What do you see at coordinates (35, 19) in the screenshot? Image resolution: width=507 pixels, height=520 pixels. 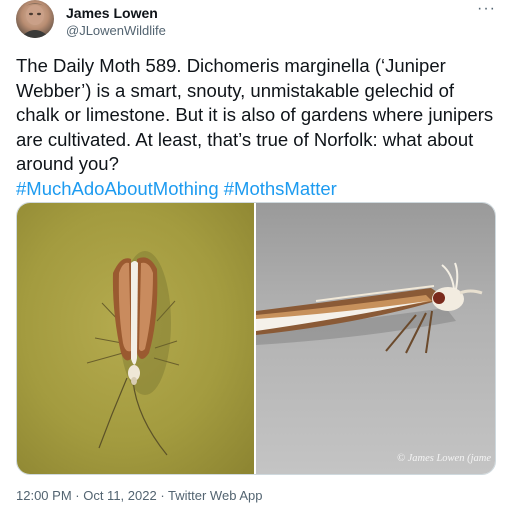 I see `avatar` at bounding box center [35, 19].